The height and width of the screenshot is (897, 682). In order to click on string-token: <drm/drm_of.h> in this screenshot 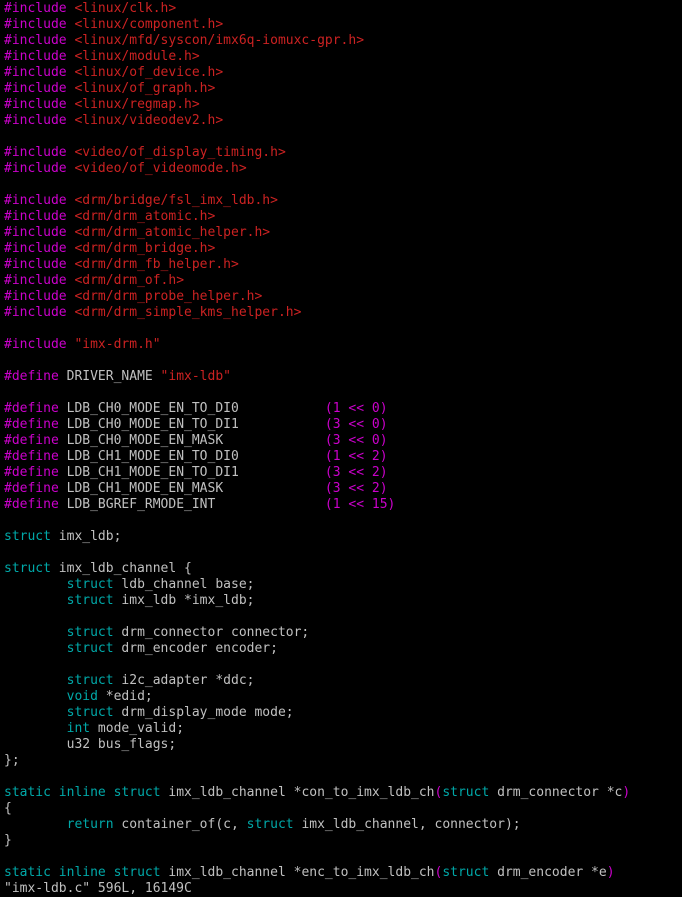, I will do `click(129, 280)`.